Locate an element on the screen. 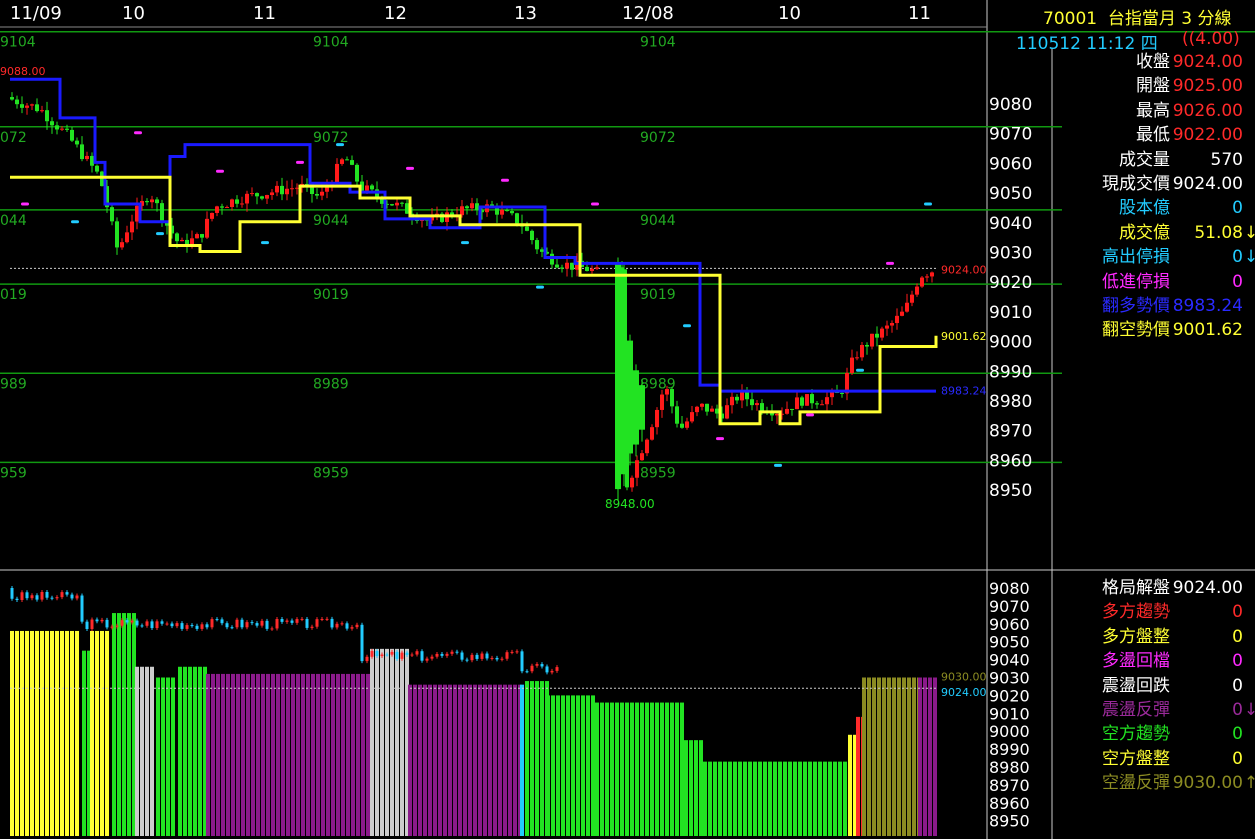 The height and width of the screenshot is (839, 1255). panel-row-label: 空盪反彈 is located at coordinates (1136, 783).